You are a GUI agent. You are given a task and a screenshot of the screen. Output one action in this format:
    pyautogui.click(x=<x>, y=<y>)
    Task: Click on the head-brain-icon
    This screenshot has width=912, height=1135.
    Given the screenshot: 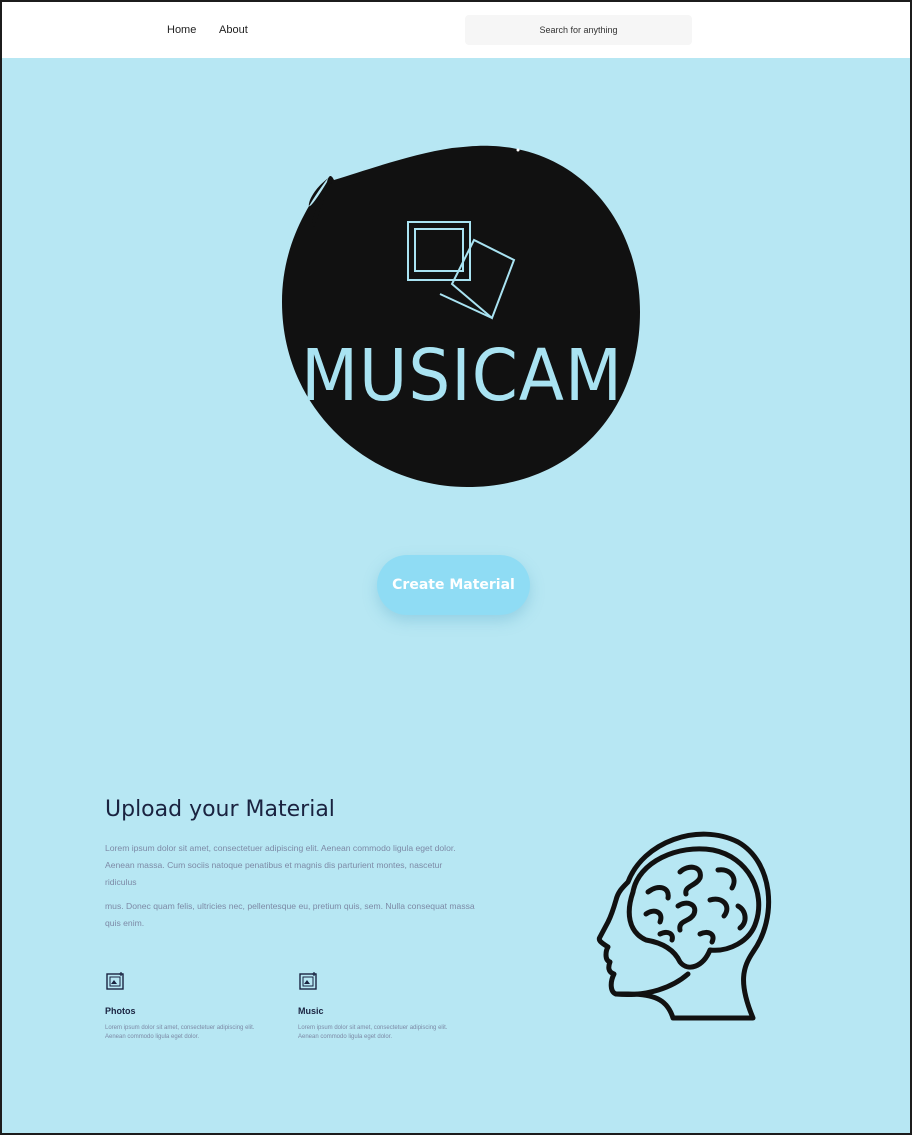 What is the action you would take?
    pyautogui.click(x=684, y=926)
    